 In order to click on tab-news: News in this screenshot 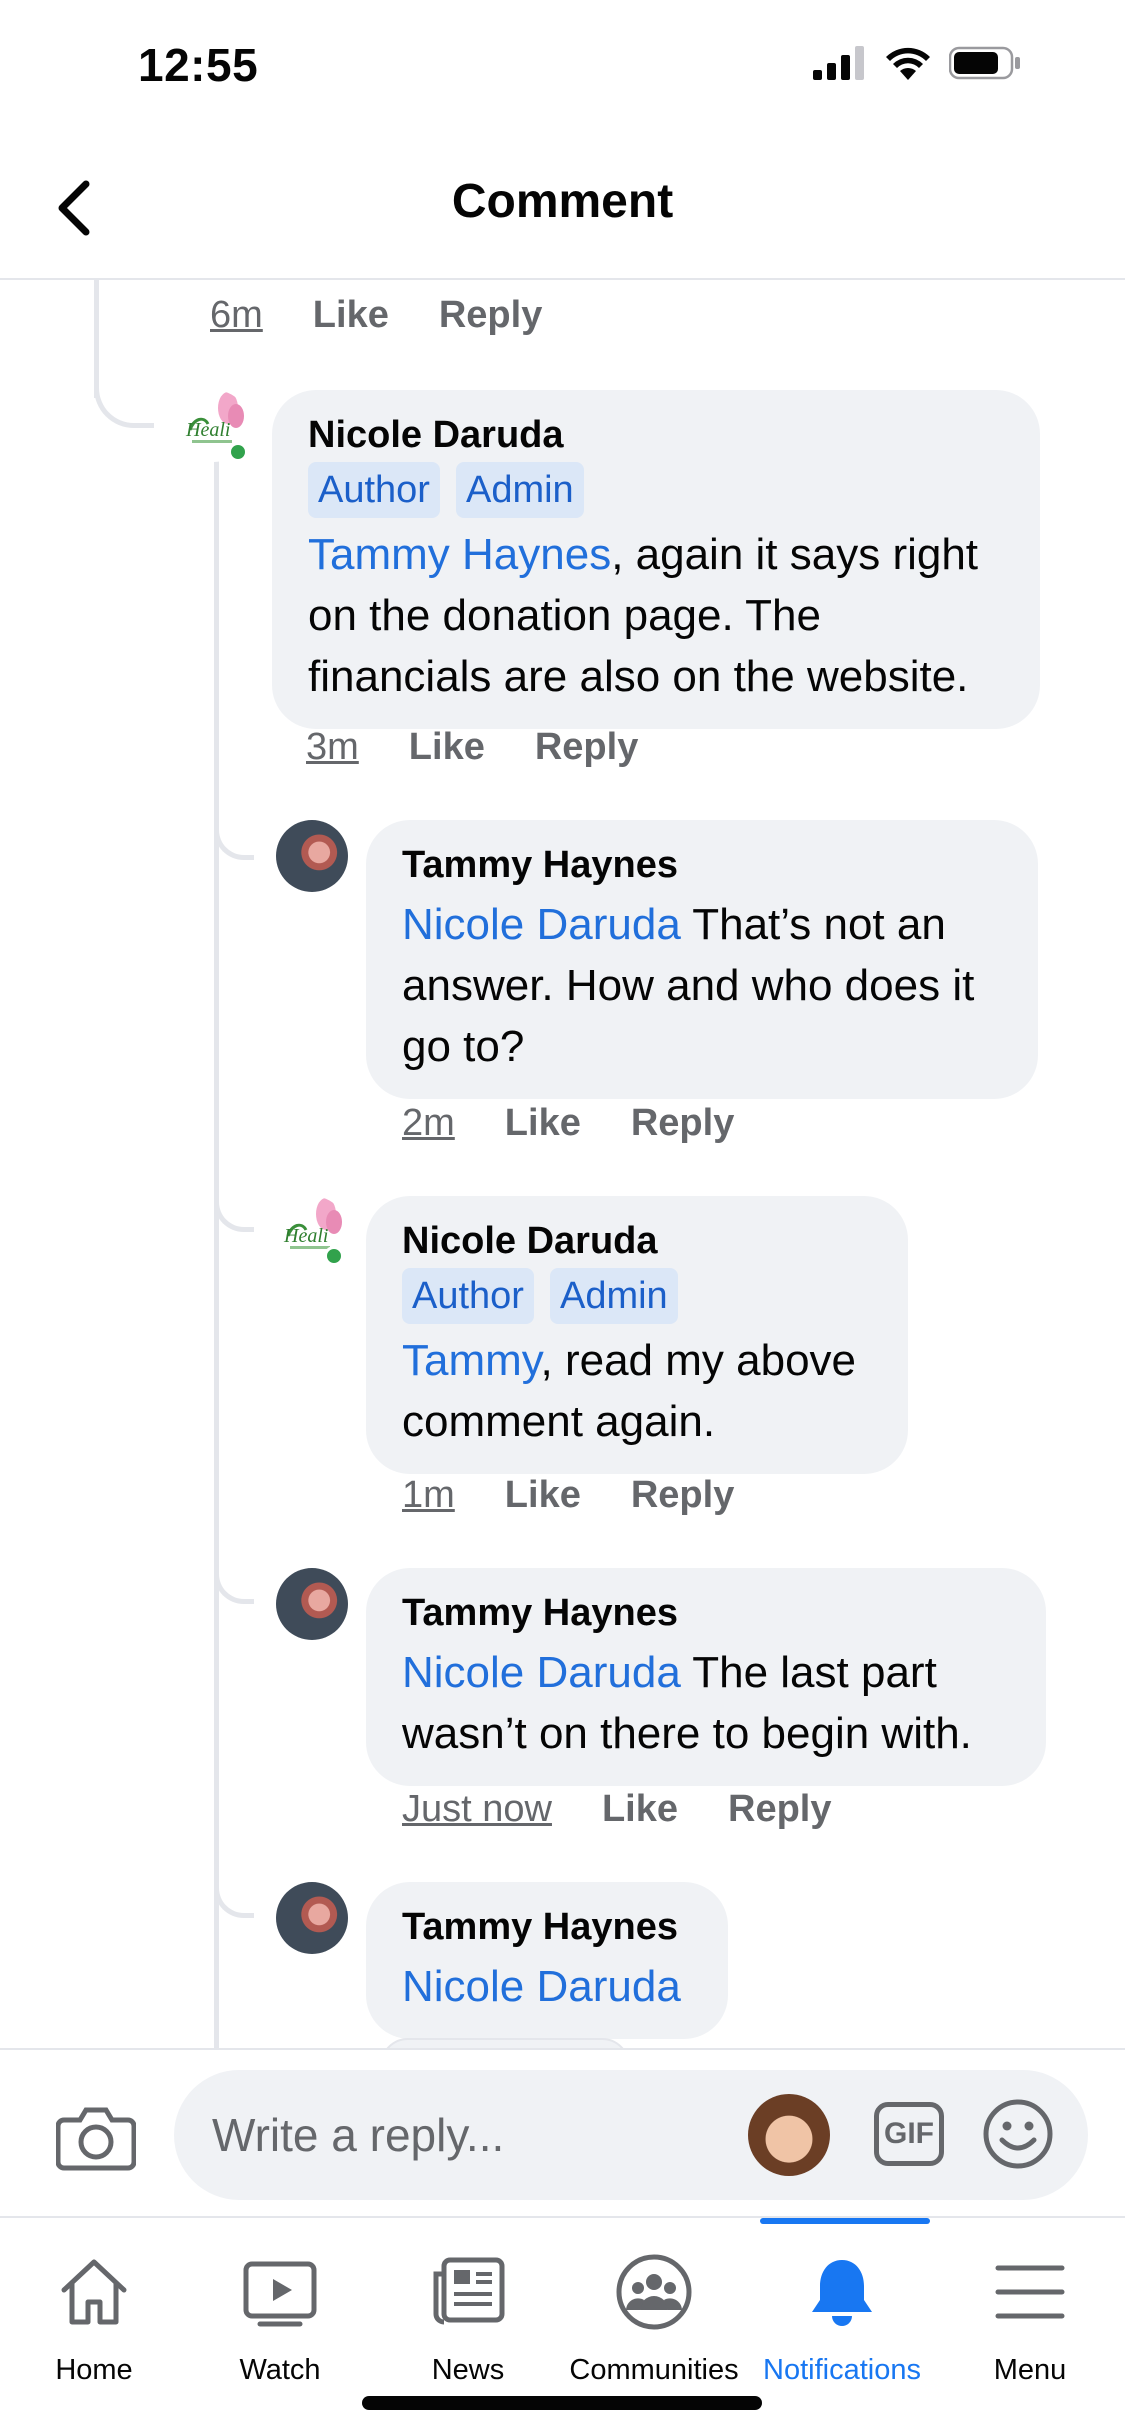, I will do `click(468, 2313)`.